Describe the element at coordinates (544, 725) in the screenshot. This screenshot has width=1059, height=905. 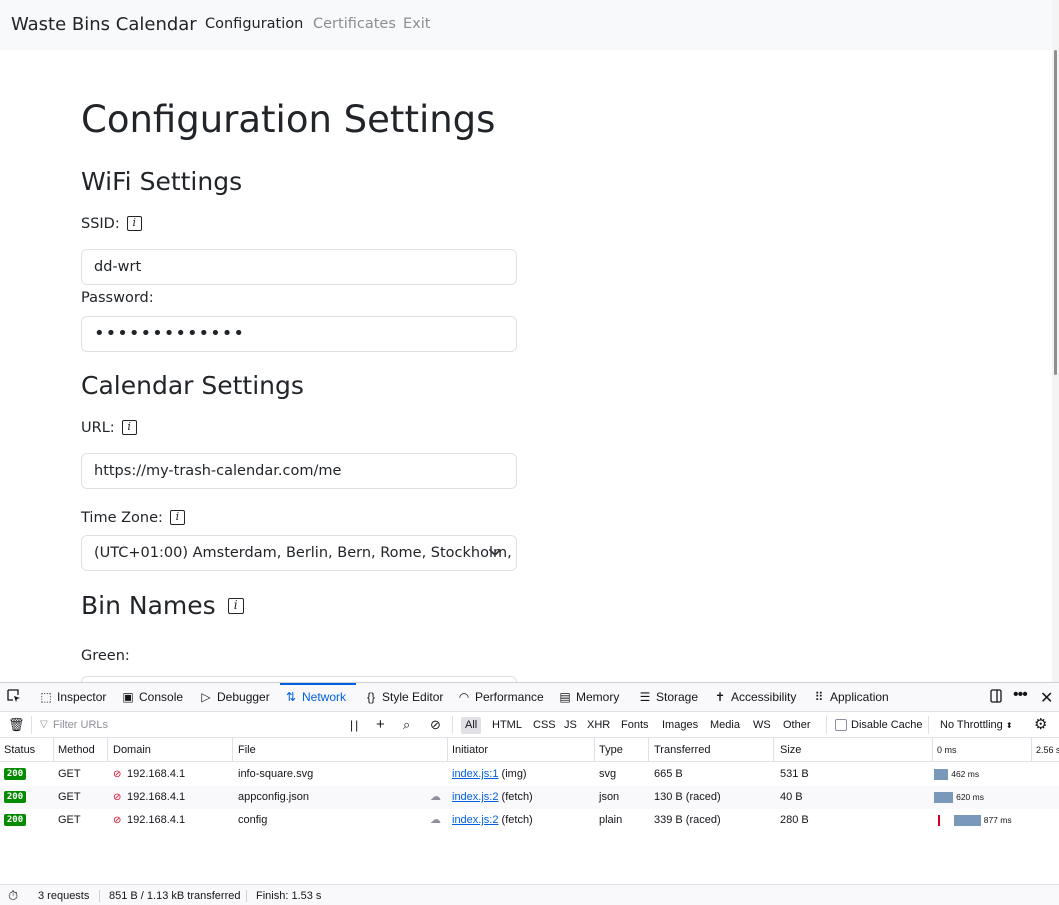
I see `filter-css-button: CSS` at that location.